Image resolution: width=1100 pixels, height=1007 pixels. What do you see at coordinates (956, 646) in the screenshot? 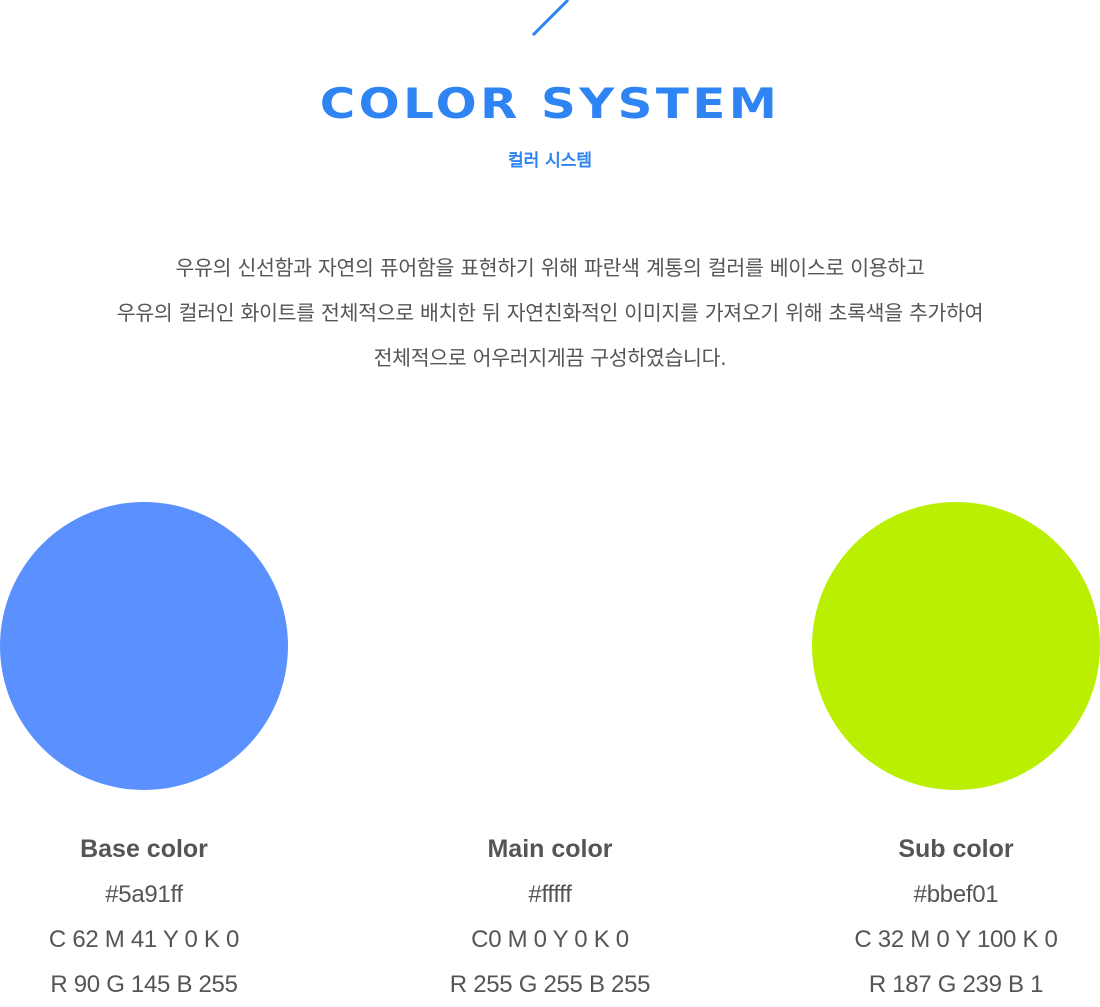
I see `sub-color-swatch` at bounding box center [956, 646].